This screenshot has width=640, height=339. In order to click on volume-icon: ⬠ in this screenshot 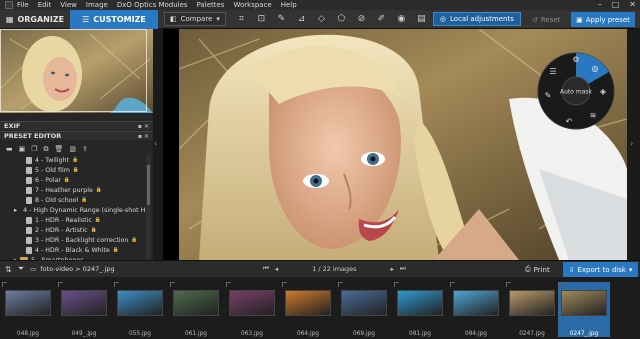, I will do `click(341, 19)`.